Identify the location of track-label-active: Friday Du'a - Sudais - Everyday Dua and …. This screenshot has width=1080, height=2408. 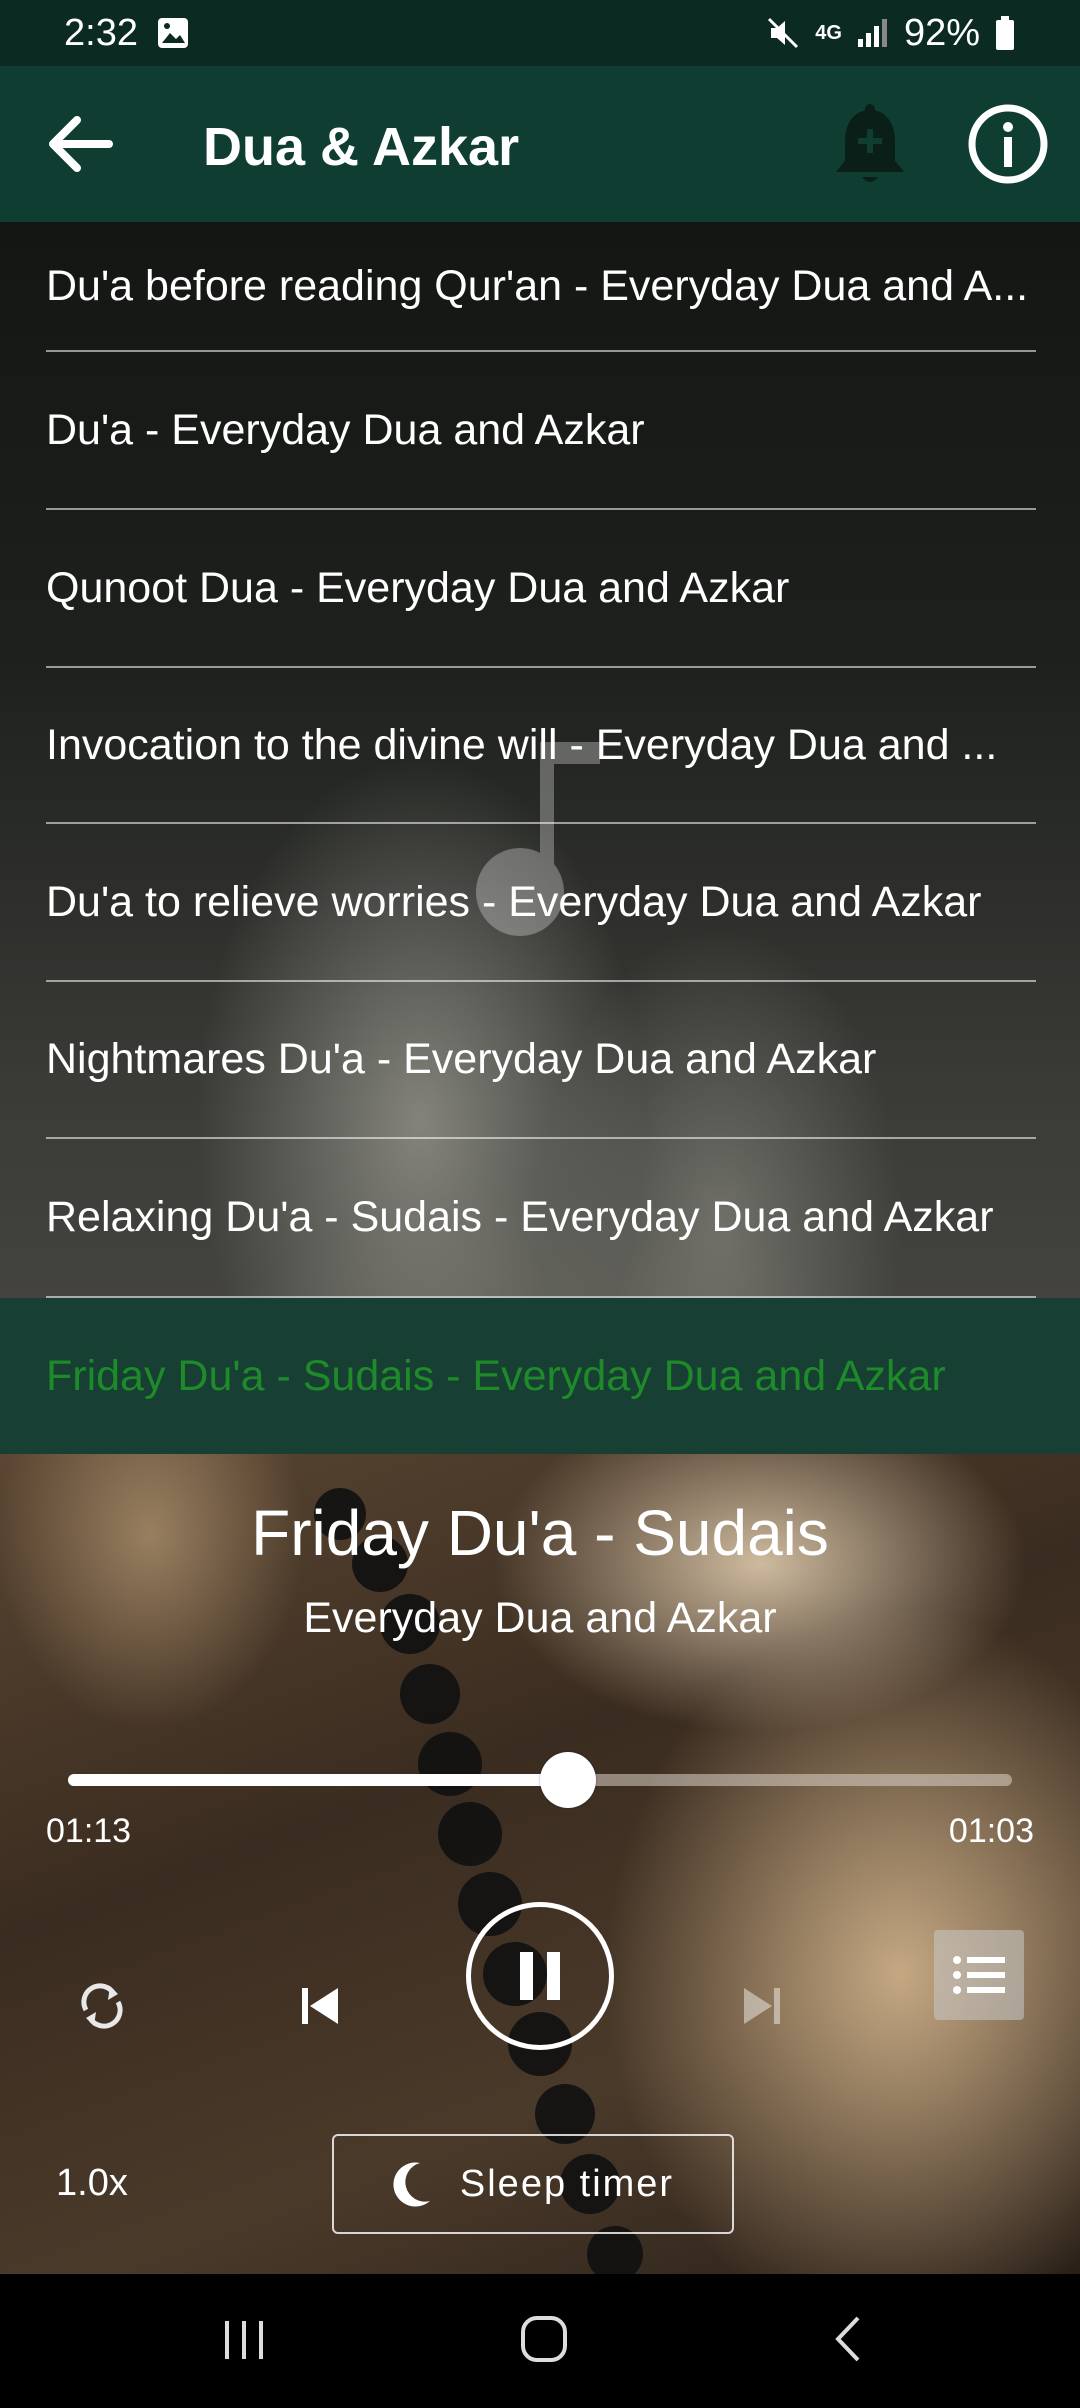
(496, 1375).